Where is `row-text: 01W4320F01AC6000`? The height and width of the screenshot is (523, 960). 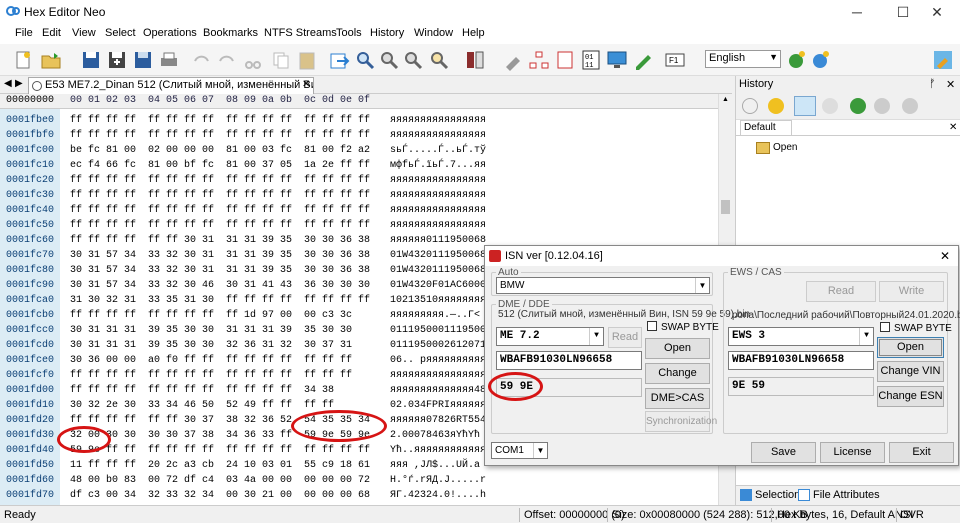 row-text: 01W4320F01AC6000 is located at coordinates (438, 285).